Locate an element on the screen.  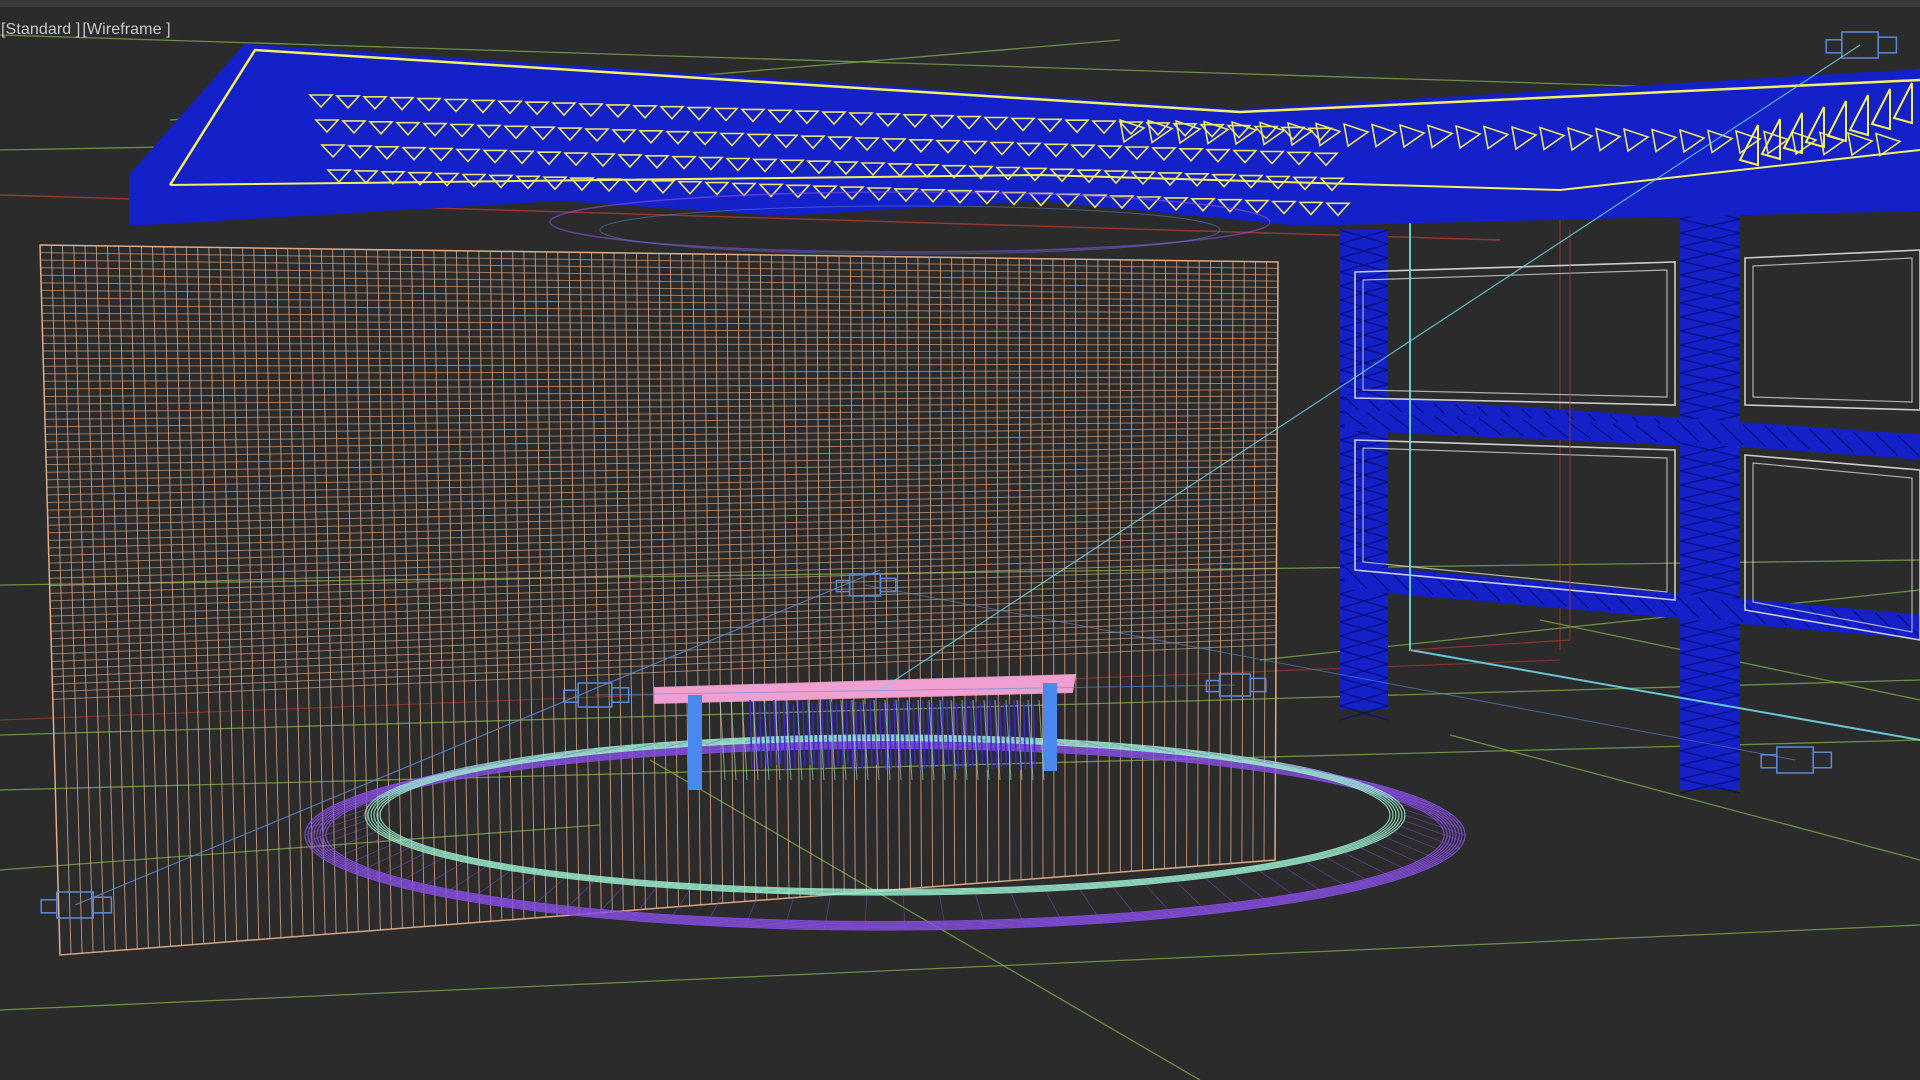
floor-ring is located at coordinates (885, 832).